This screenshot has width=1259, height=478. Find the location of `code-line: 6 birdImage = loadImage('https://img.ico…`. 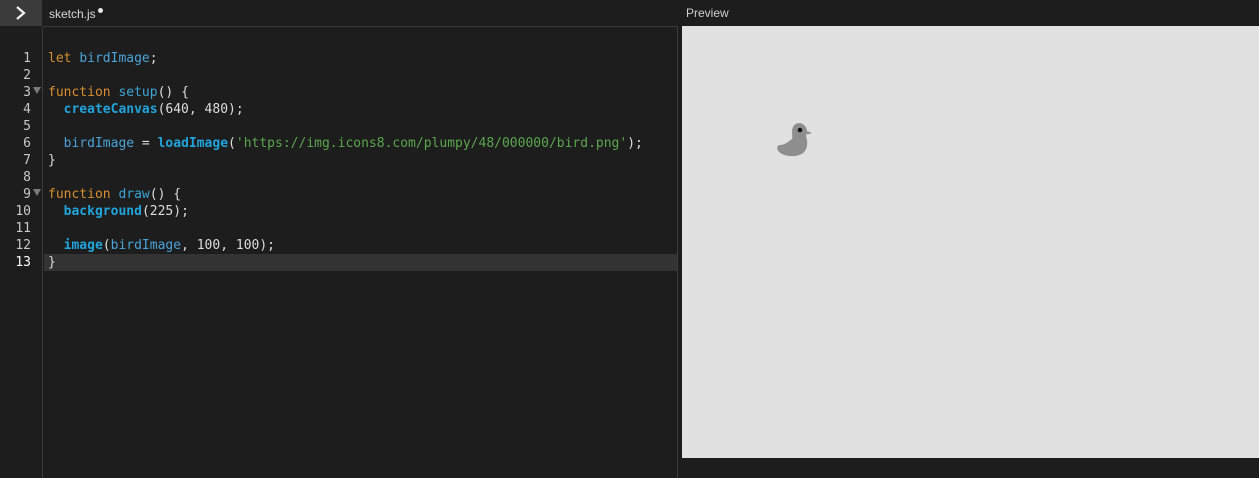

code-line: 6 birdImage = loadImage('https://img.ico… is located at coordinates (350, 143).